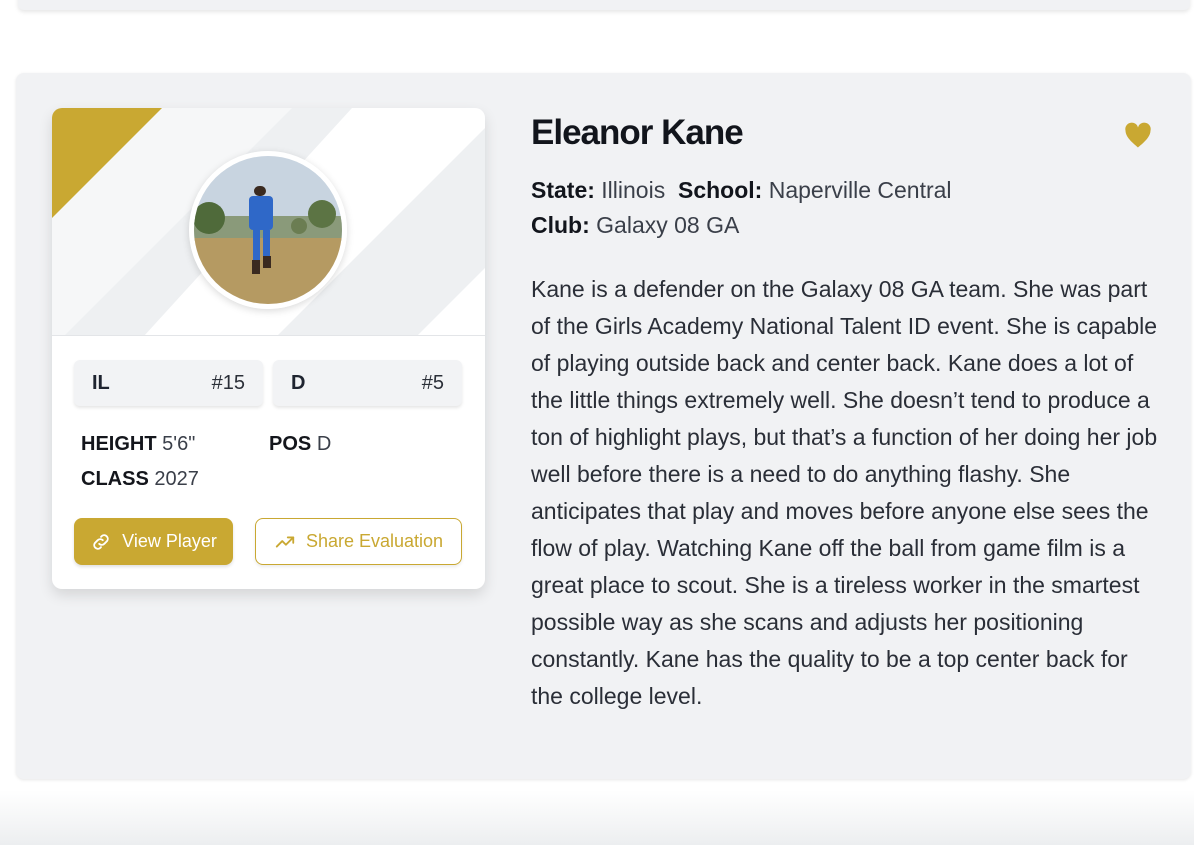 Image resolution: width=1194 pixels, height=845 pixels. Describe the element at coordinates (563, 190) in the screenshot. I see `state-label: State:` at that location.